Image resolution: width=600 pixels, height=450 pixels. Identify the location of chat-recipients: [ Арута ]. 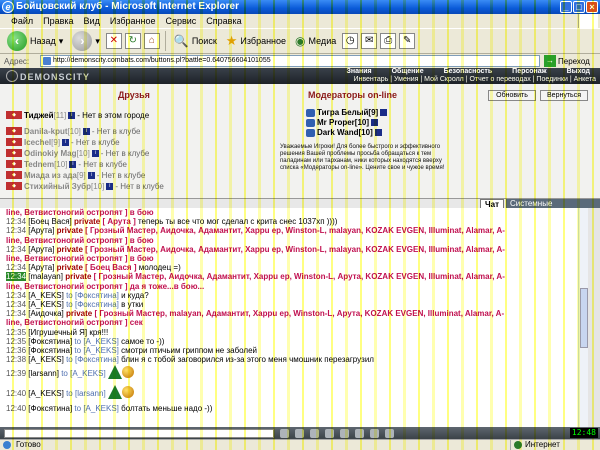
(118, 221).